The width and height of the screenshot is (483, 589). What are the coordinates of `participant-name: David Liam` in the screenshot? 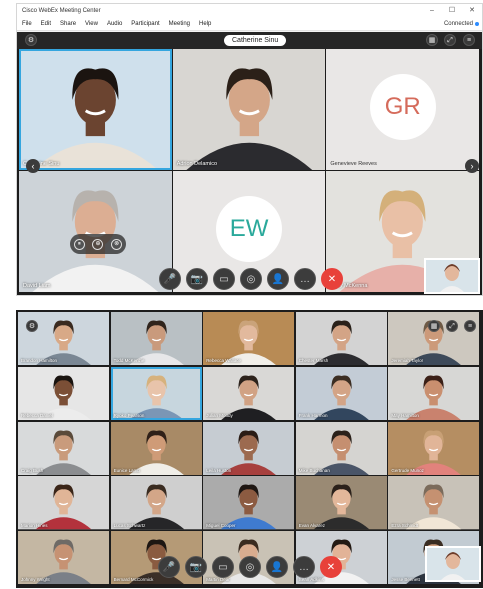 It's located at (37, 286).